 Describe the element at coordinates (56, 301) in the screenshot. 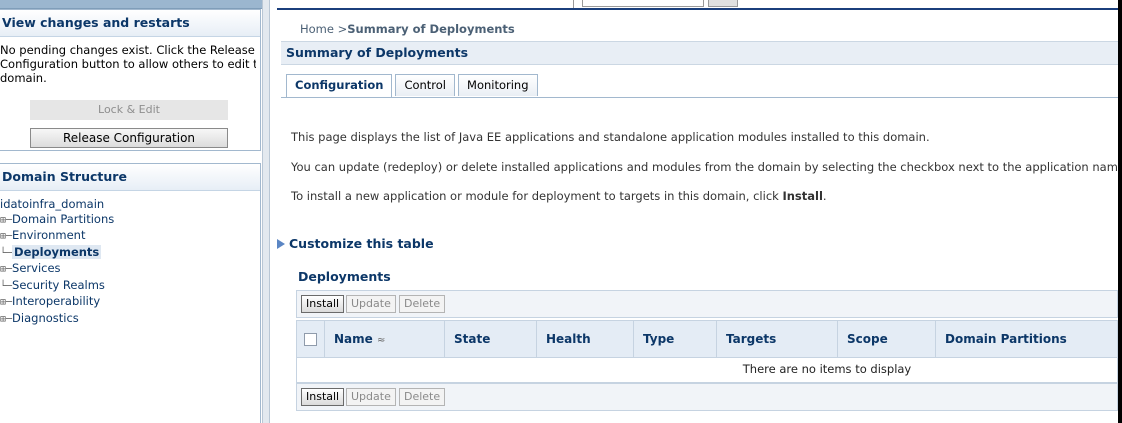

I see `tree-item-label: Interoperability` at that location.